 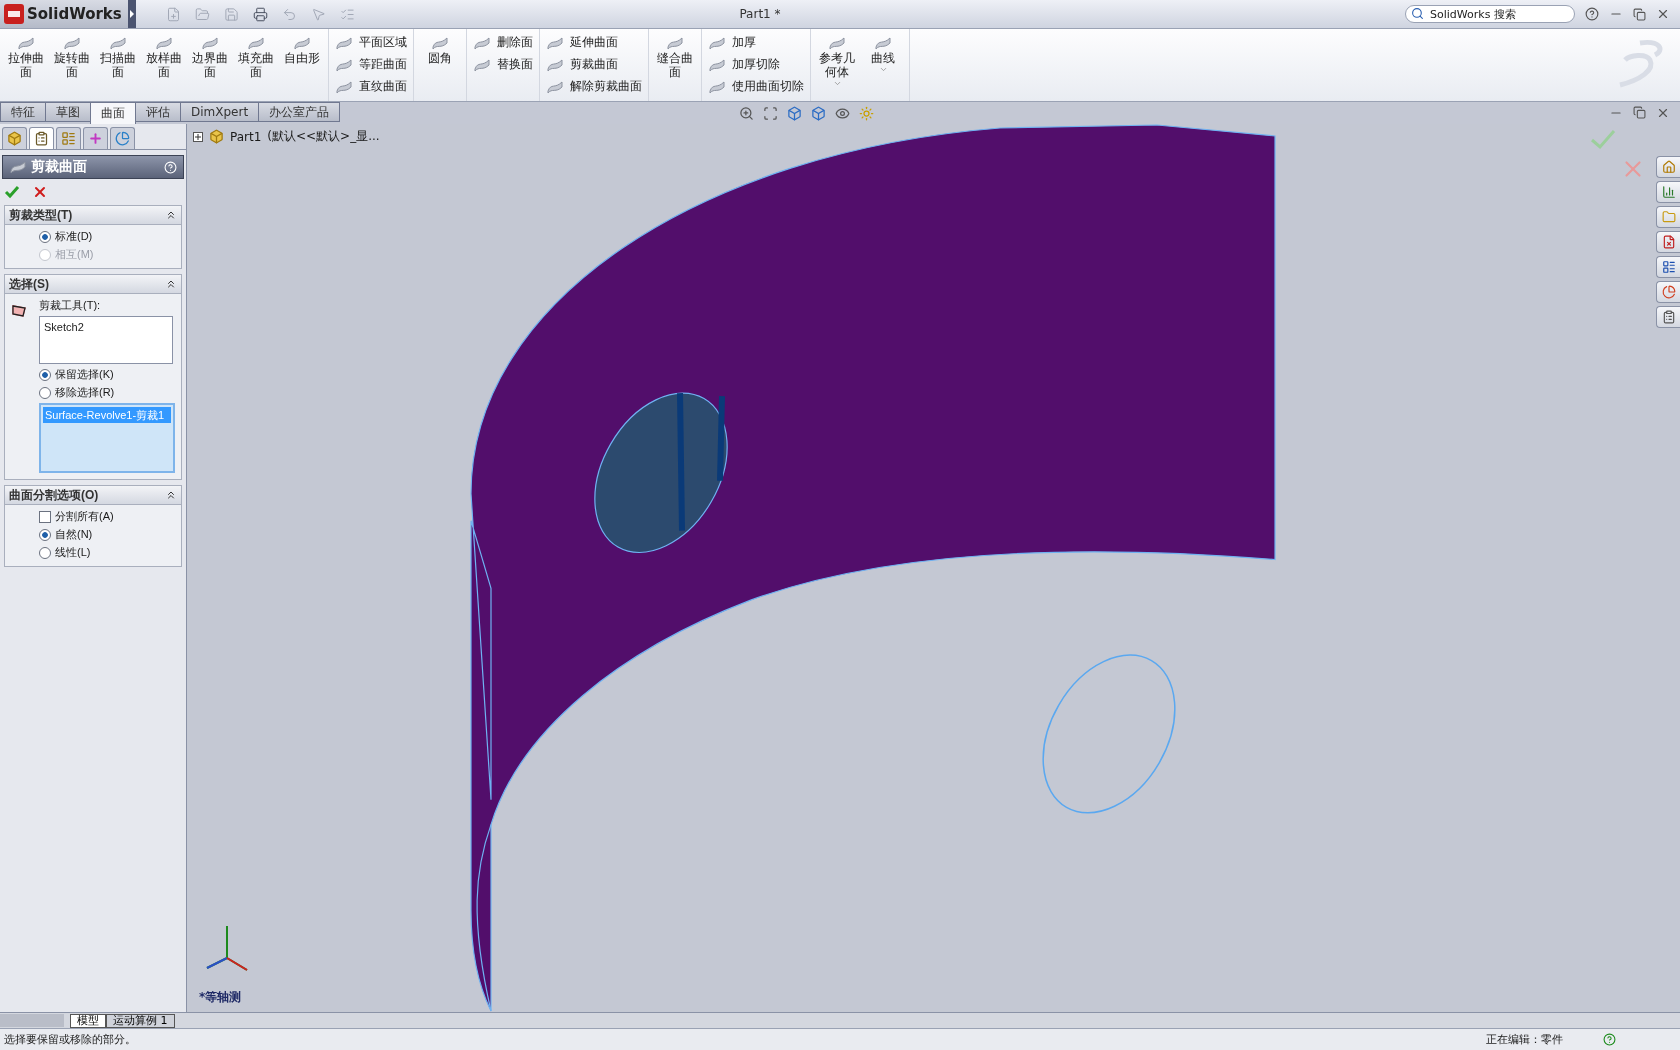 I want to click on list-icon, so click(x=68, y=138).